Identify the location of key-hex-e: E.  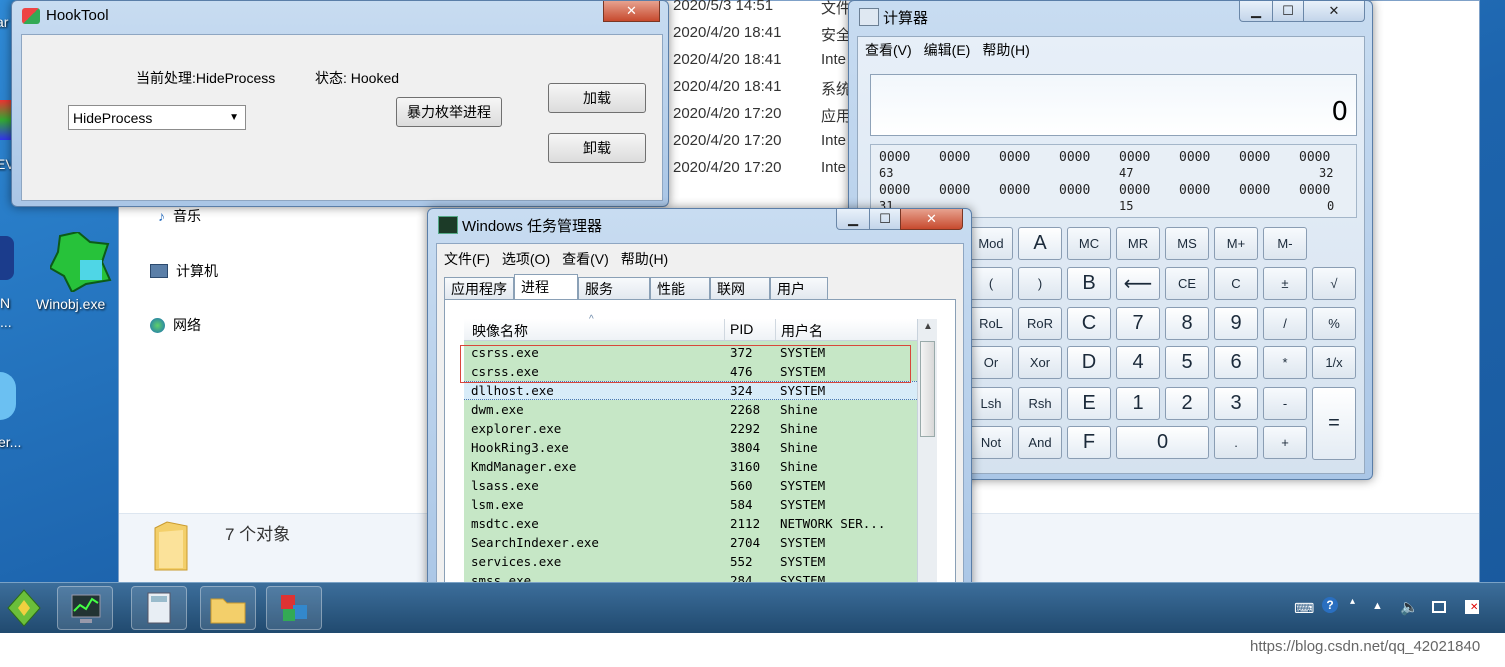
(1089, 403).